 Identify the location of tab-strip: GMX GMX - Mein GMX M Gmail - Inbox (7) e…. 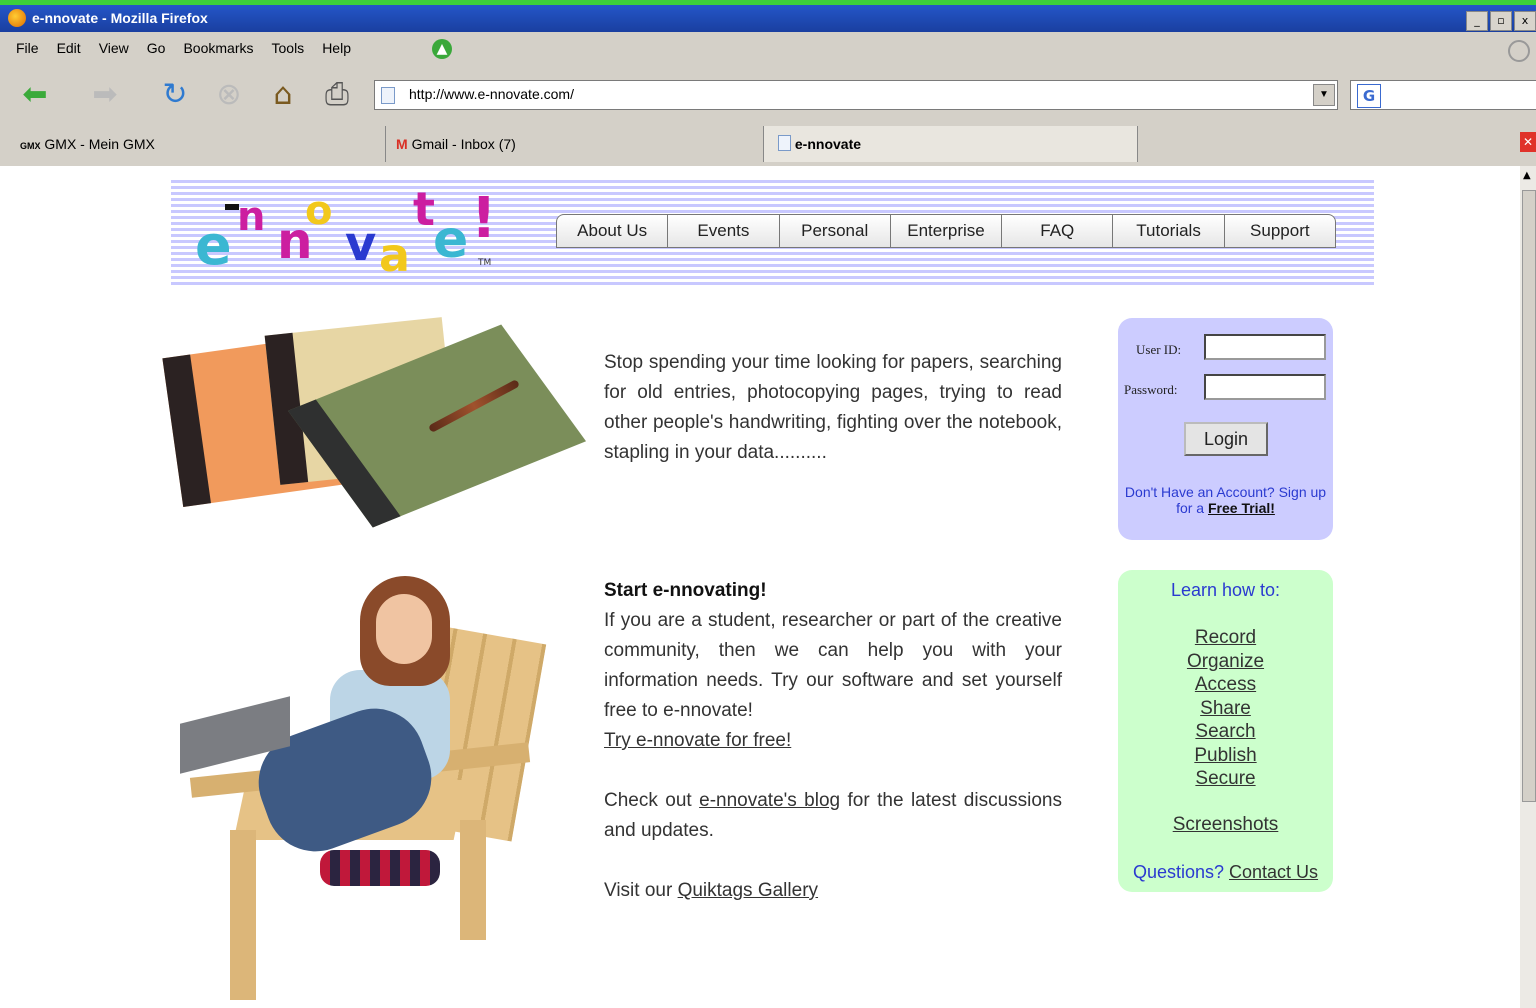
(768, 144).